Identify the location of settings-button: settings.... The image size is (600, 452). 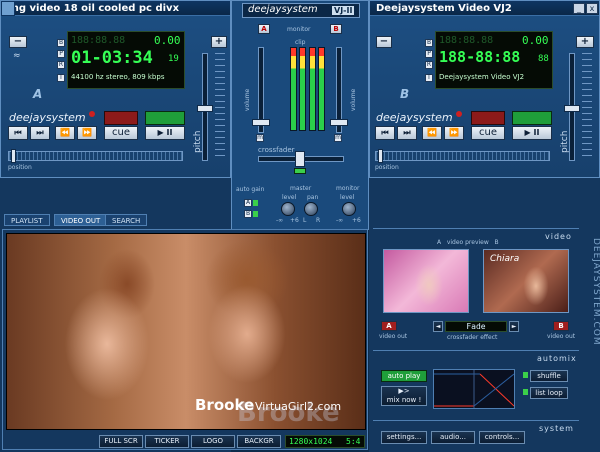
(404, 437).